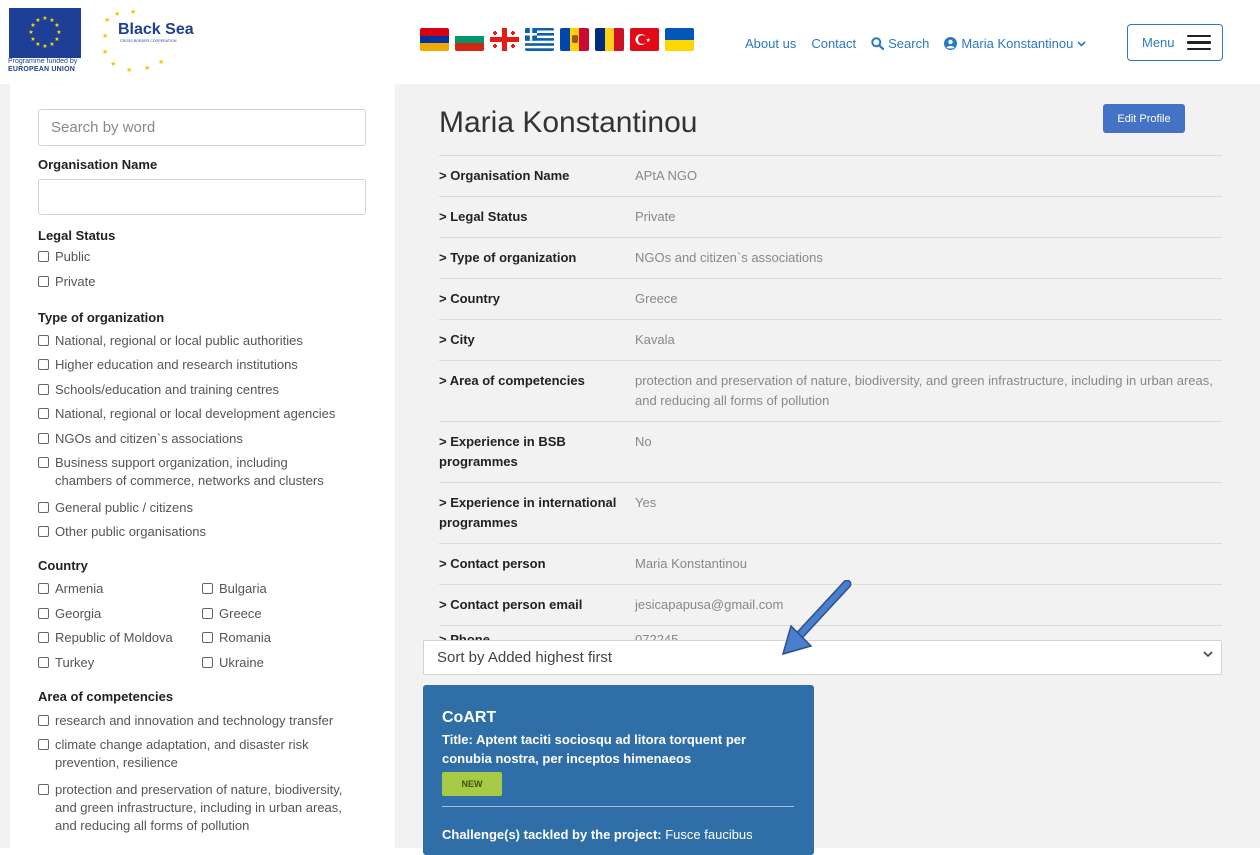 The height and width of the screenshot is (855, 1260). Describe the element at coordinates (63, 565) in the screenshot. I see `country-label: Country` at that location.